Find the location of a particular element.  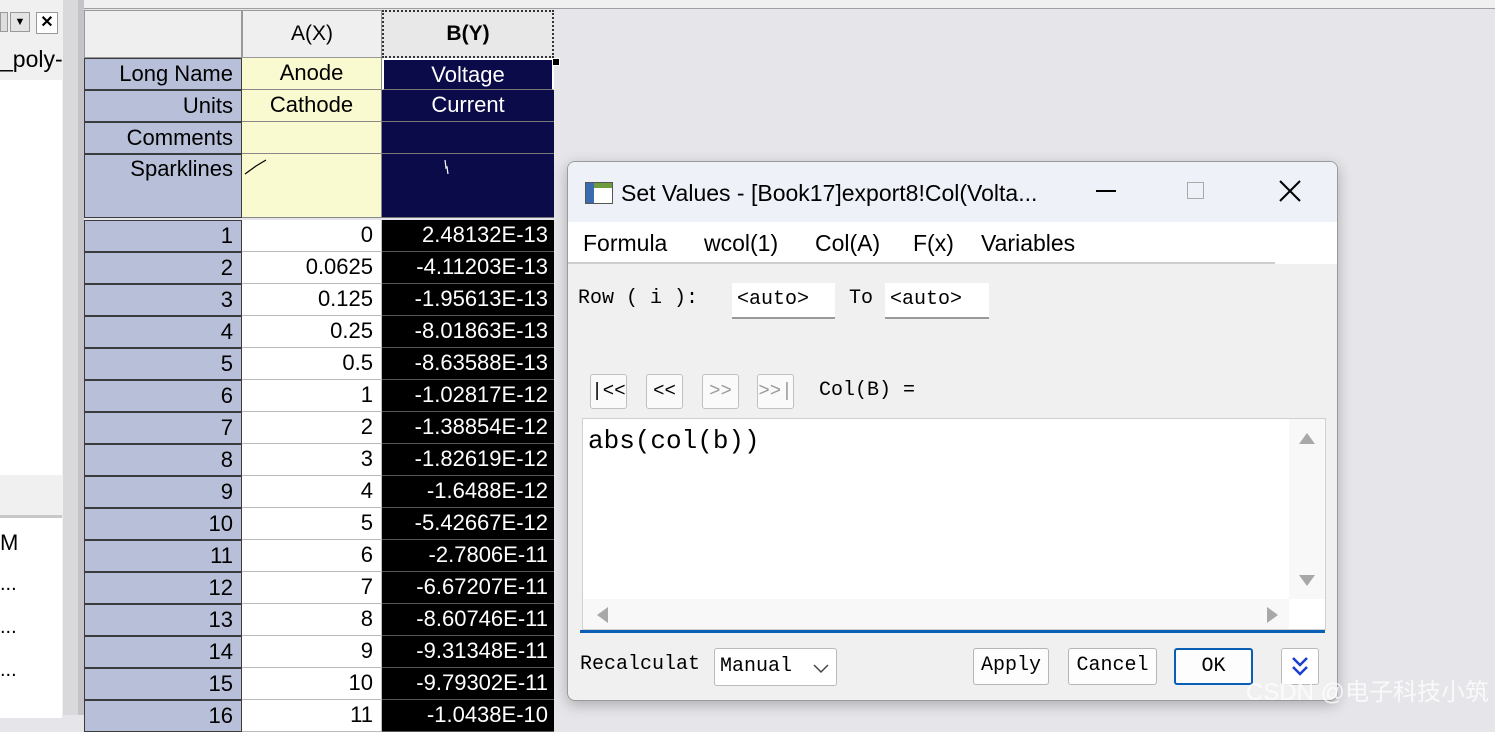

row-number-header: 2 is located at coordinates (163, 268).